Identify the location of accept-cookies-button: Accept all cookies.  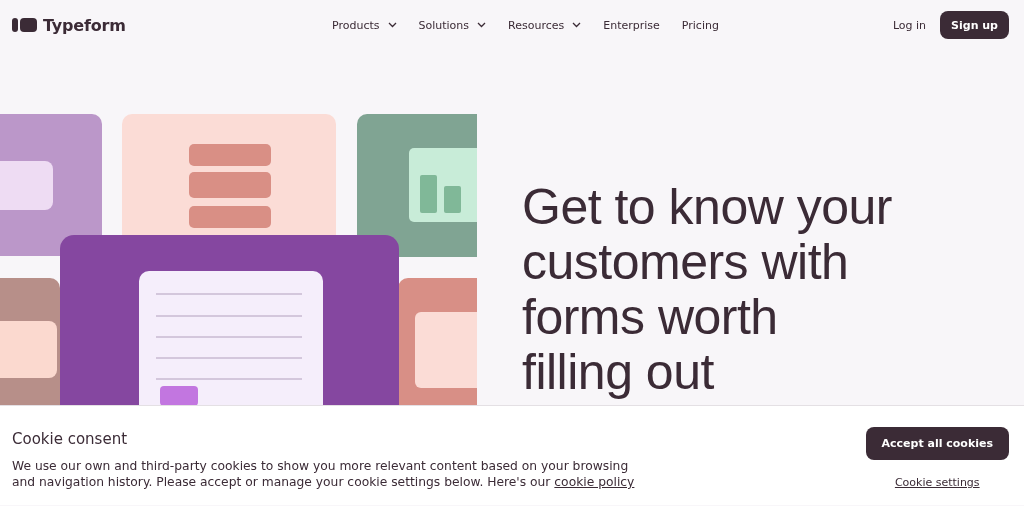
(937, 443).